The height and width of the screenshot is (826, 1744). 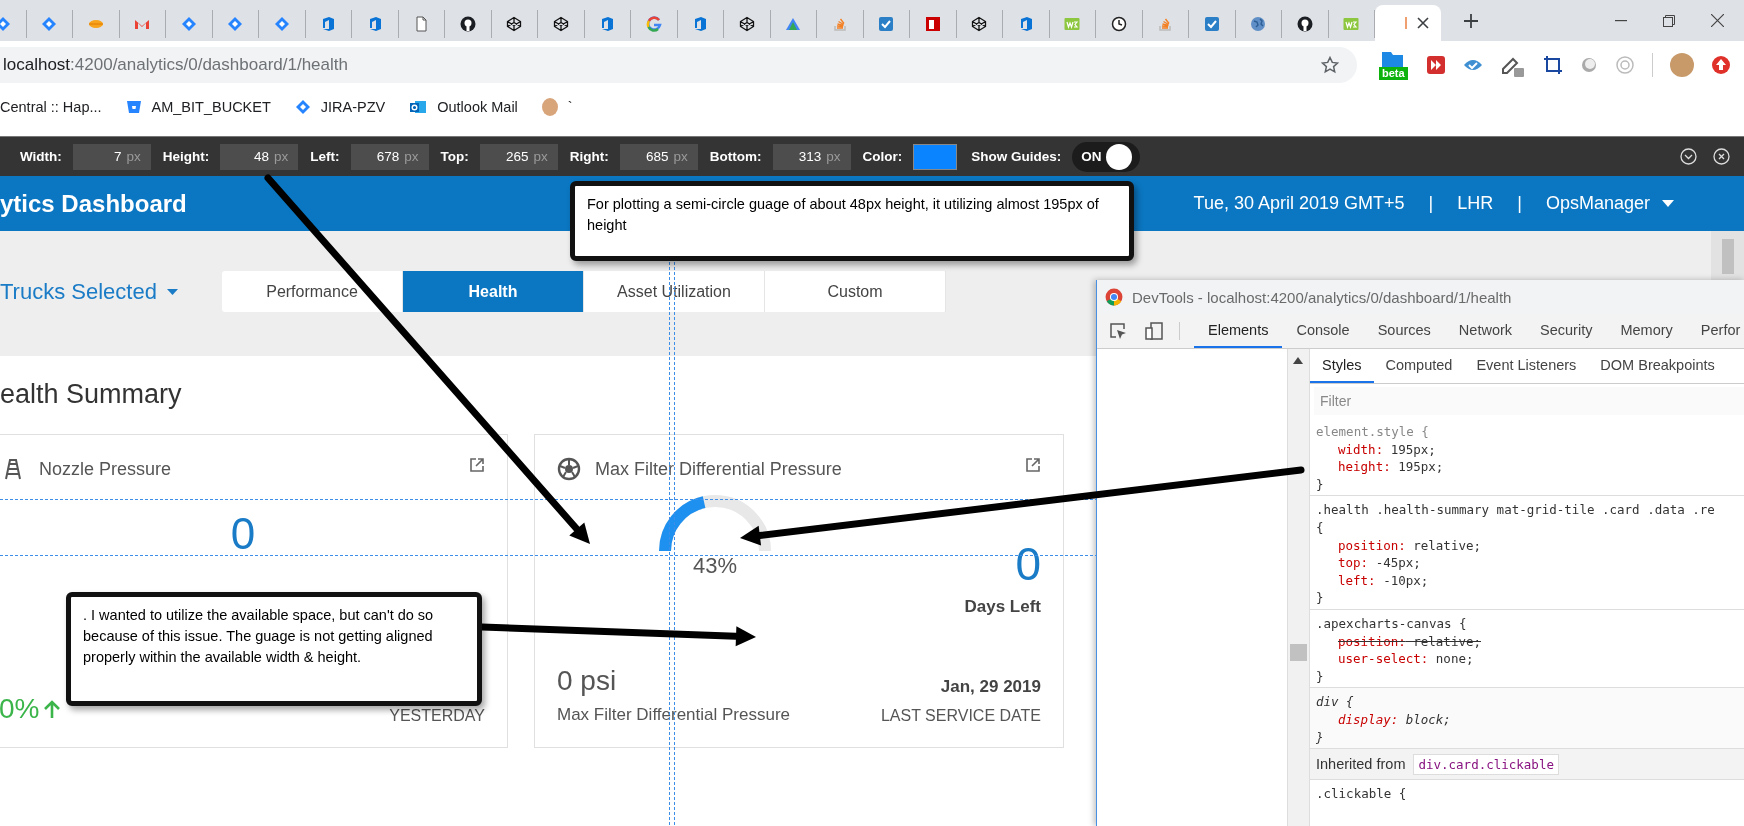 What do you see at coordinates (1527, 719) in the screenshot?
I see `css-property: display: block;` at bounding box center [1527, 719].